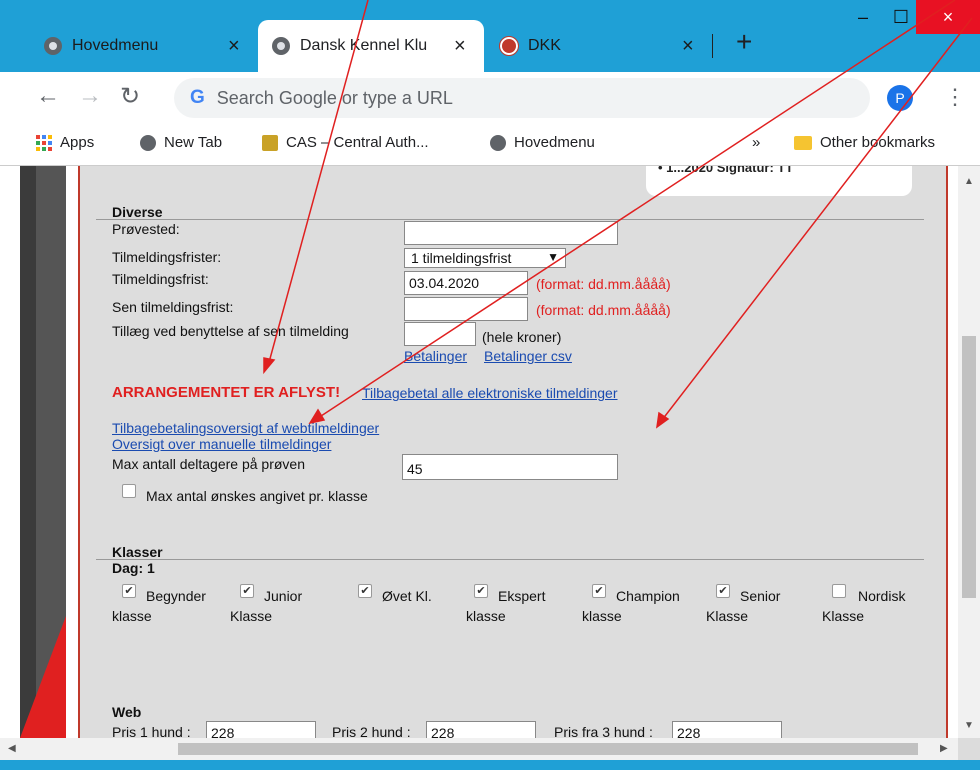 This screenshot has height=770, width=980. What do you see at coordinates (510, 467) in the screenshot?
I see `max-deltagere-input: 45` at bounding box center [510, 467].